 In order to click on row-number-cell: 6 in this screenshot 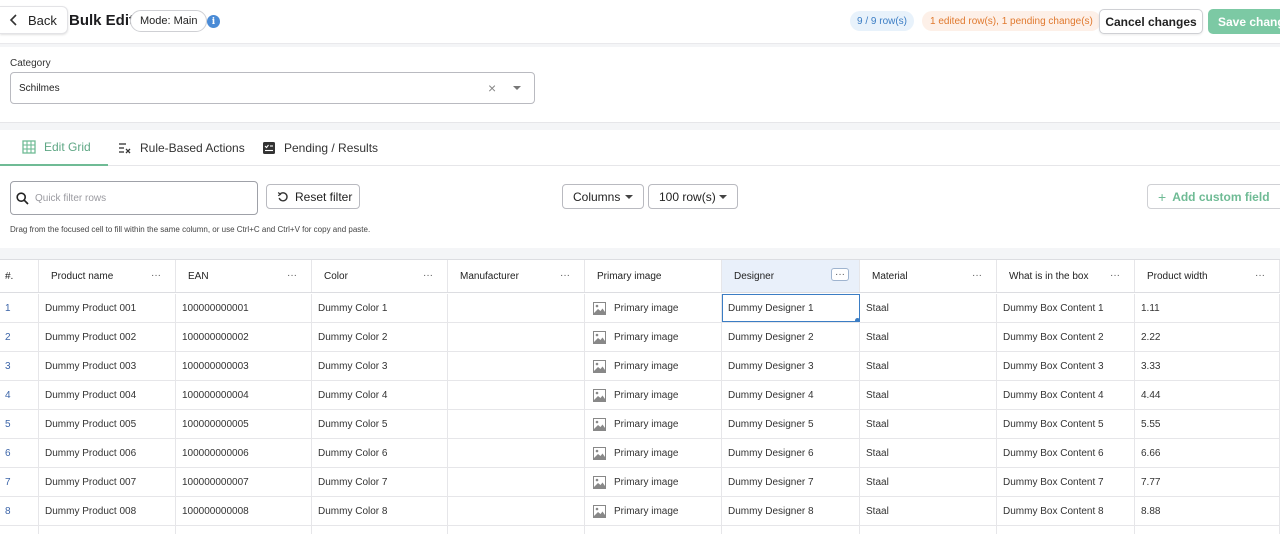, I will do `click(19, 453)`.